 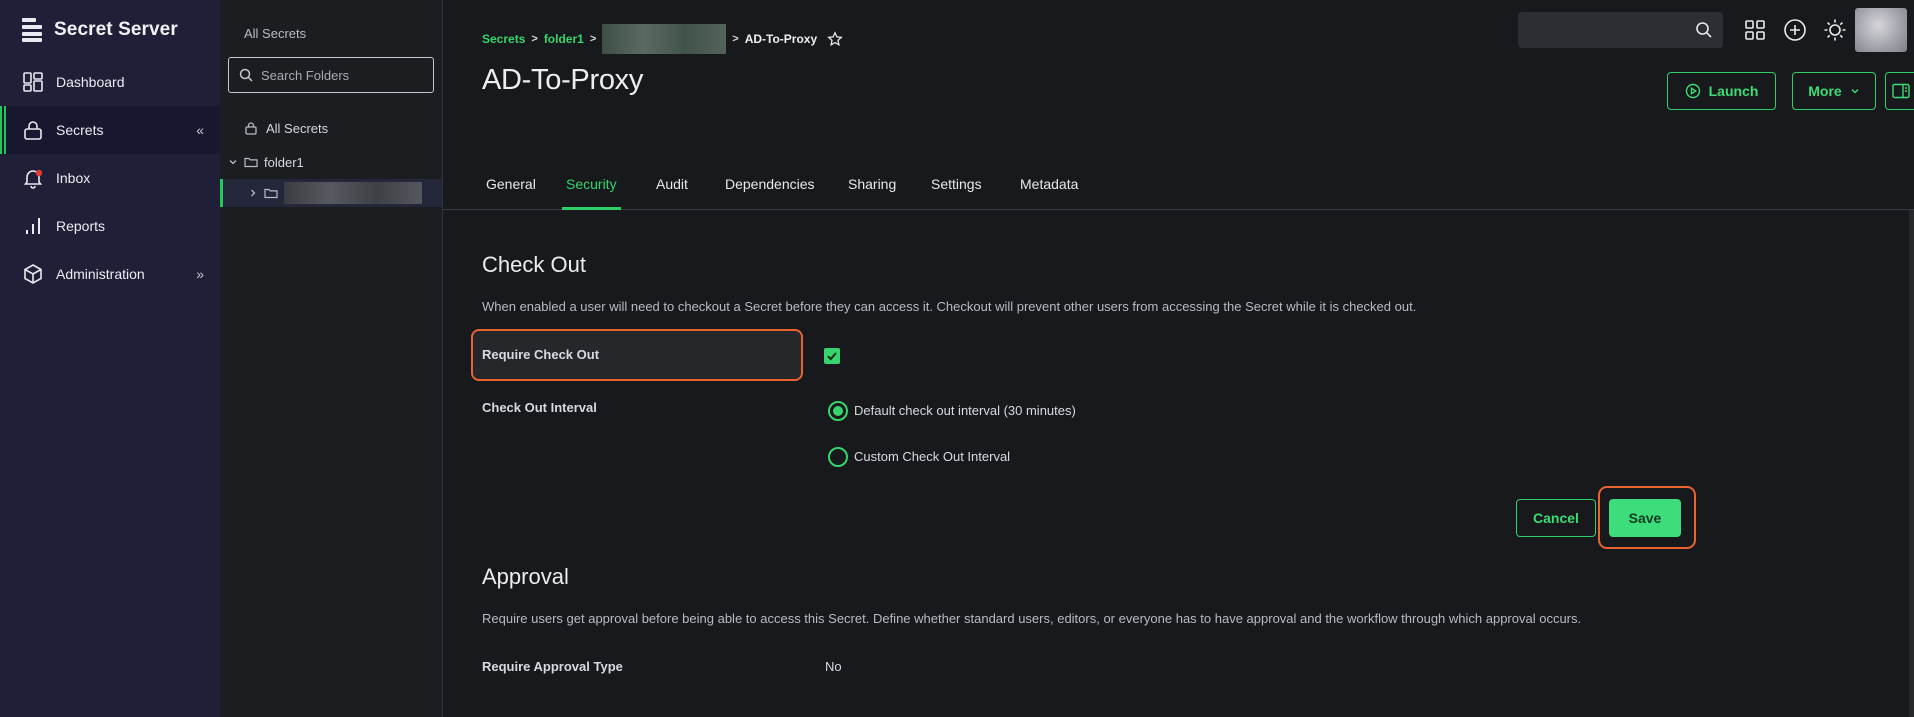 What do you see at coordinates (200, 274) in the screenshot?
I see `expand-chevron-icon: »` at bounding box center [200, 274].